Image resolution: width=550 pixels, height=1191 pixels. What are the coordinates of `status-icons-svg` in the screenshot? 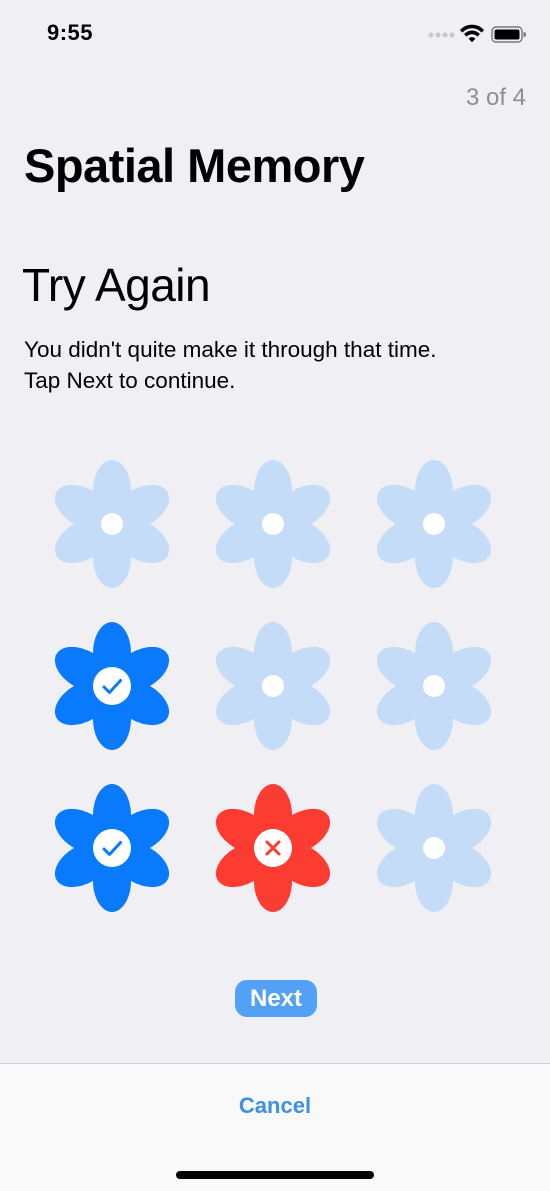 It's located at (477, 33).